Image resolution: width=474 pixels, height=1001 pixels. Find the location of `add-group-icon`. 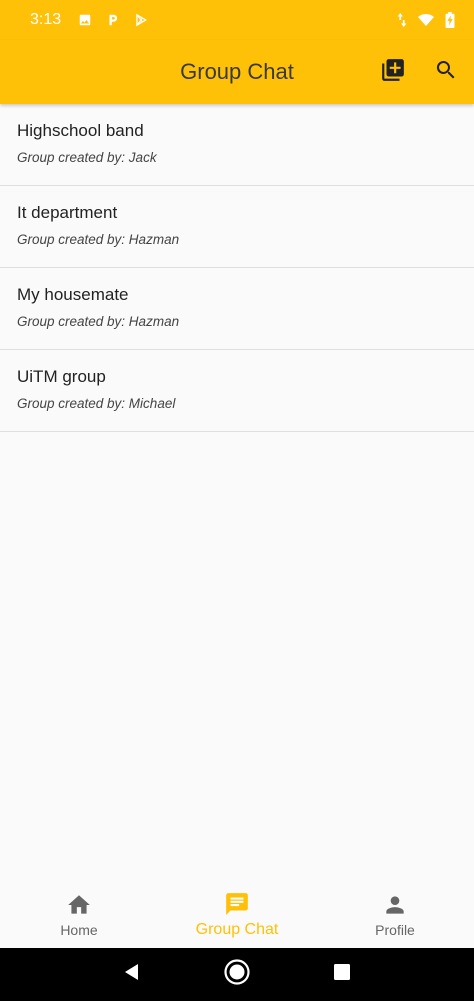

add-group-icon is located at coordinates (393, 72).